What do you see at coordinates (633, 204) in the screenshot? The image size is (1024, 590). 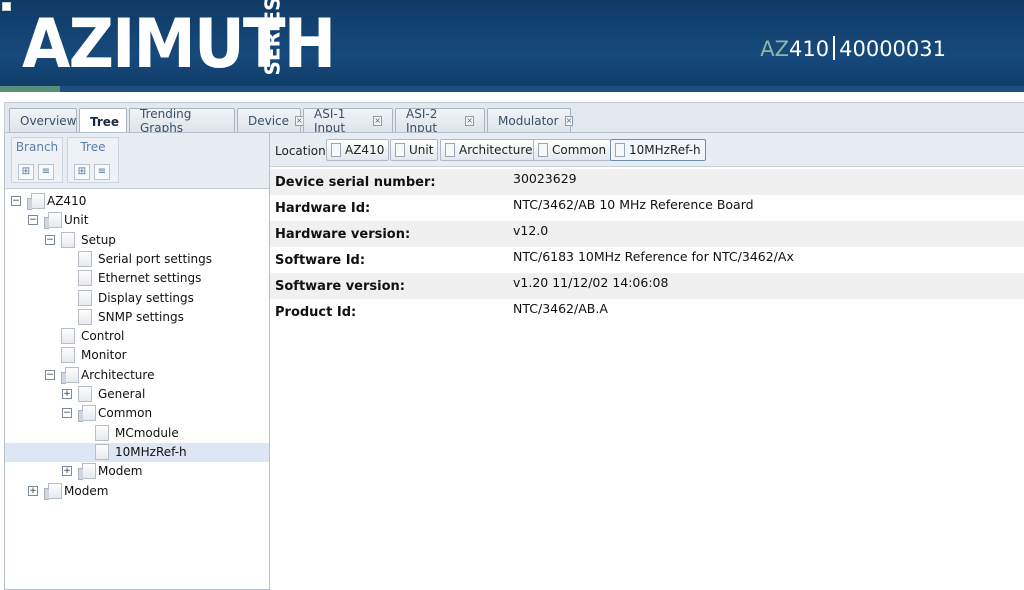 I see `property-value: NTC/3462/AB 10 MHz Reference Board` at bounding box center [633, 204].